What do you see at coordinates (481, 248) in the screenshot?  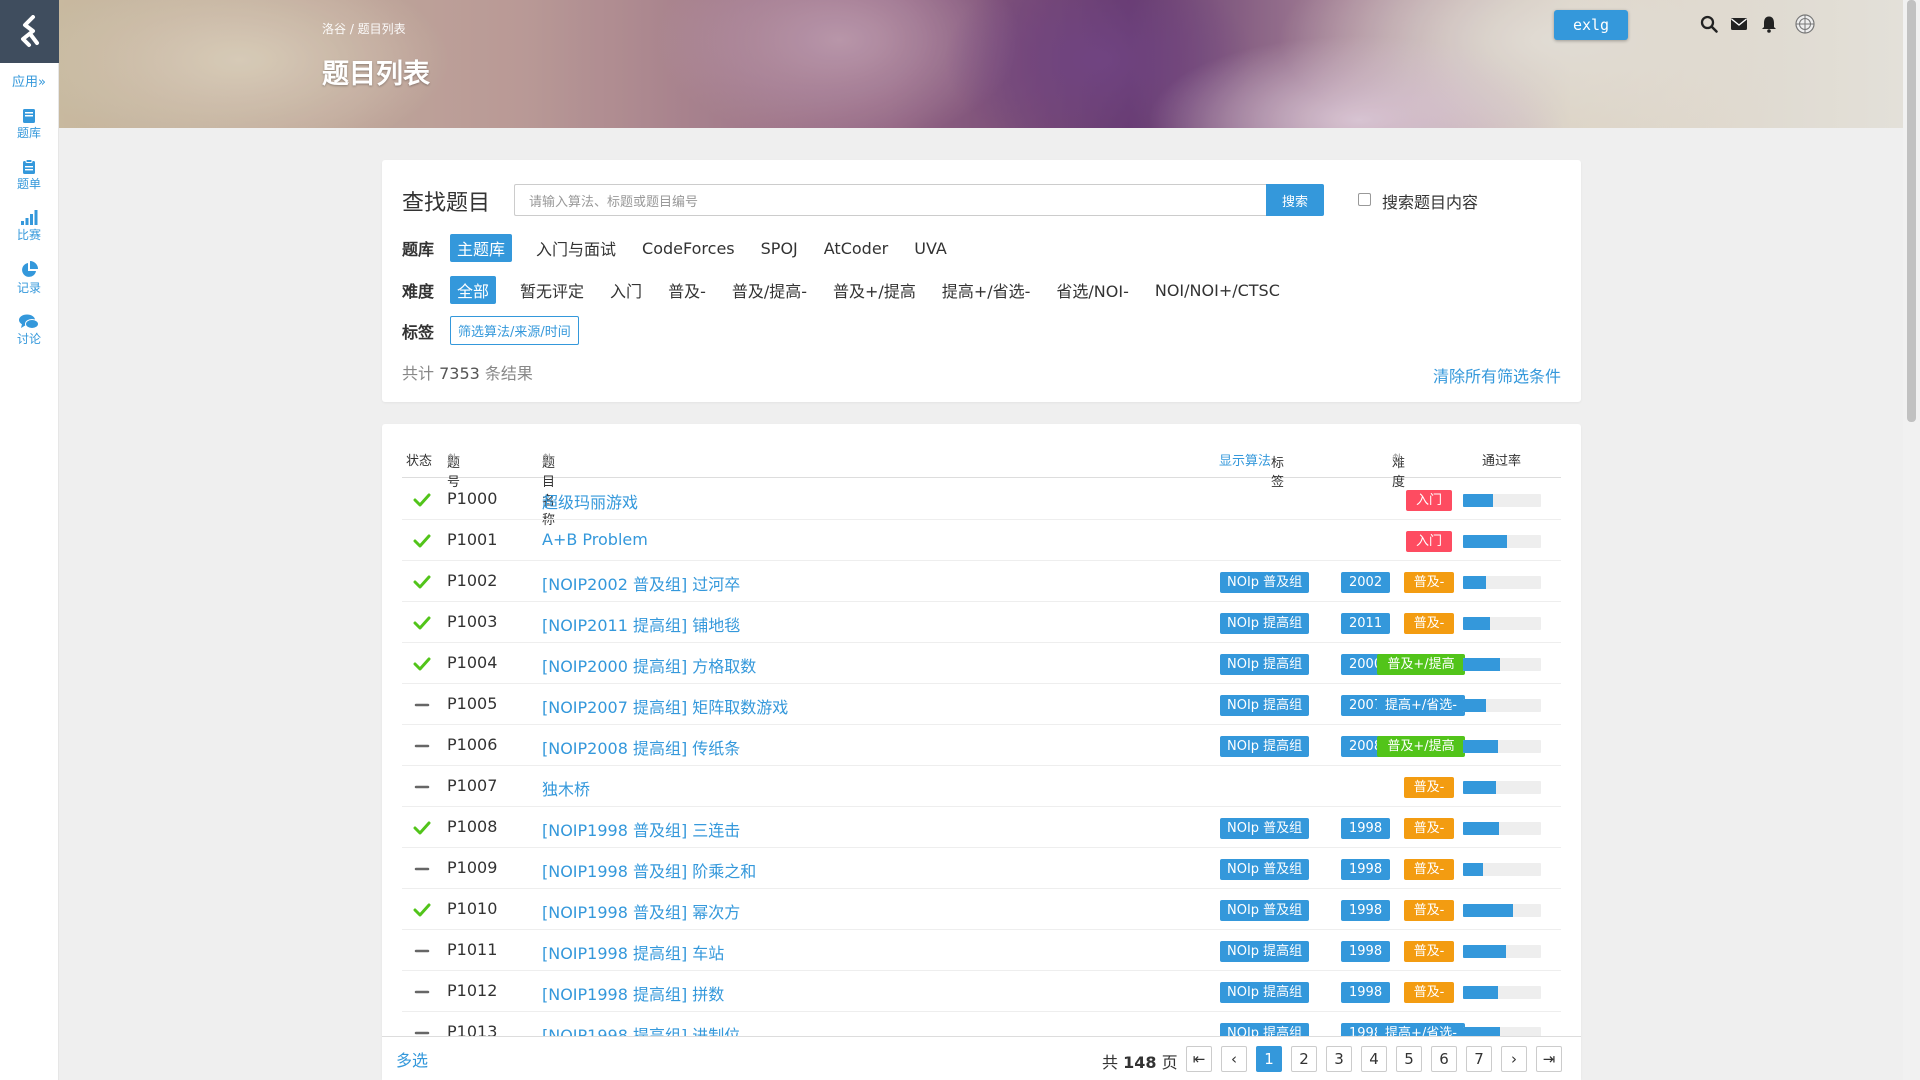 I see `bank-option: 主题库` at bounding box center [481, 248].